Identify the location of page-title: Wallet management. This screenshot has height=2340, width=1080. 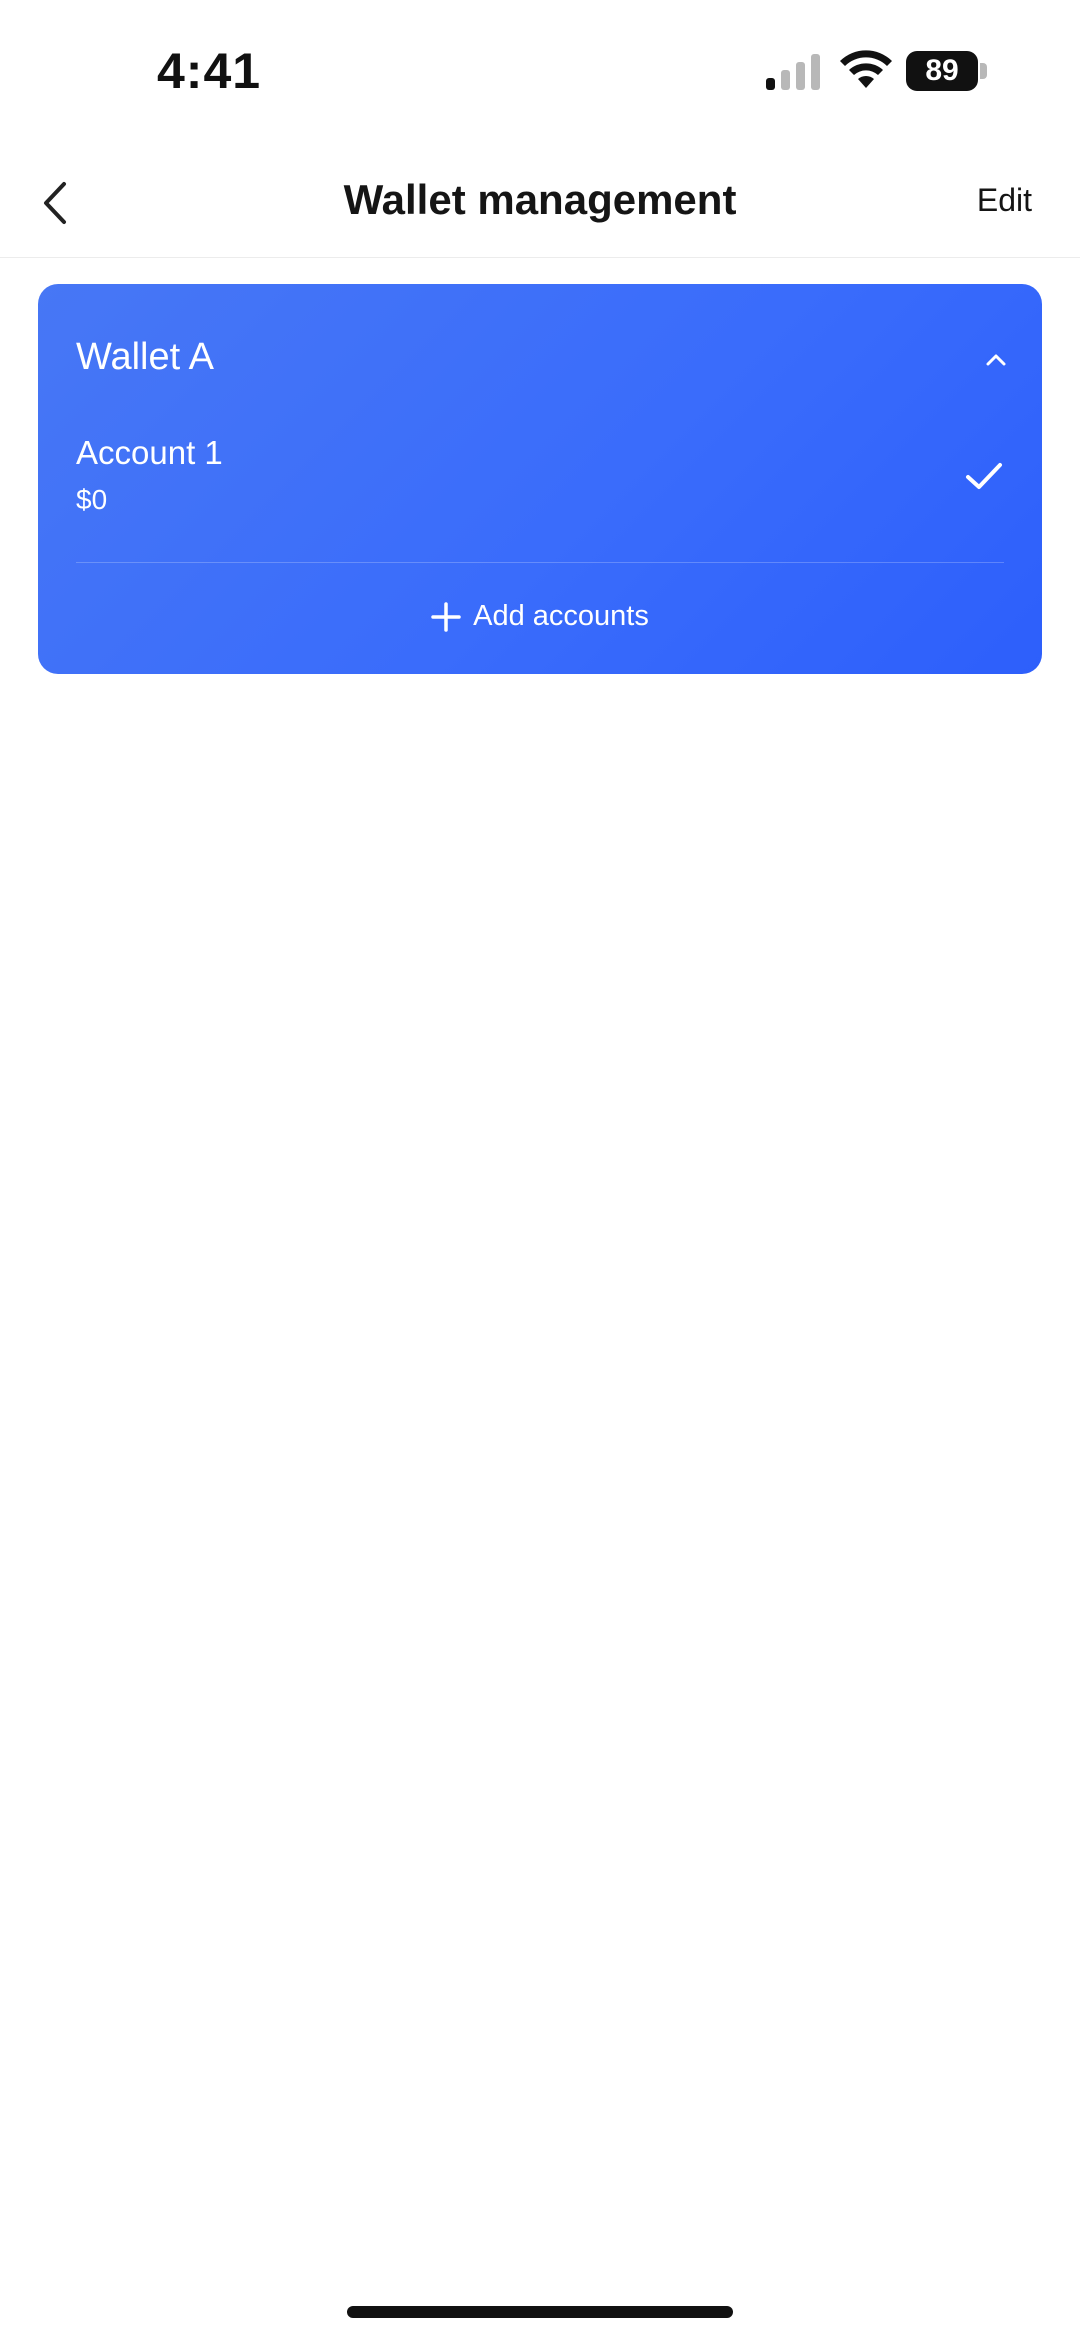
(540, 199).